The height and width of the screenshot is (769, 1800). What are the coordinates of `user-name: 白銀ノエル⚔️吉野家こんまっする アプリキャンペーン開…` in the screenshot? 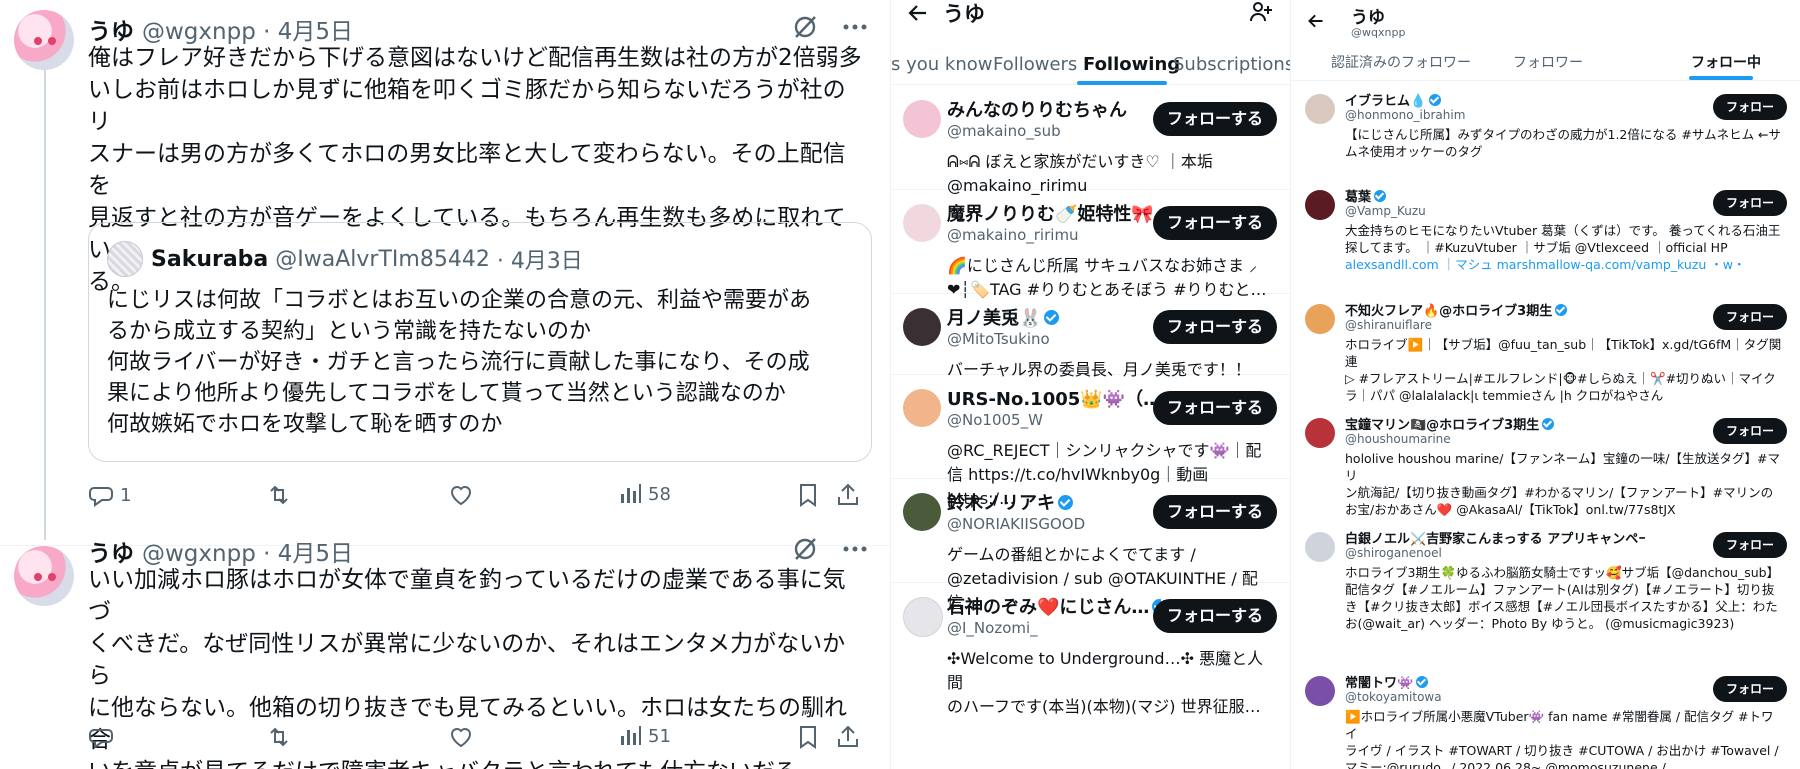 It's located at (1495, 537).